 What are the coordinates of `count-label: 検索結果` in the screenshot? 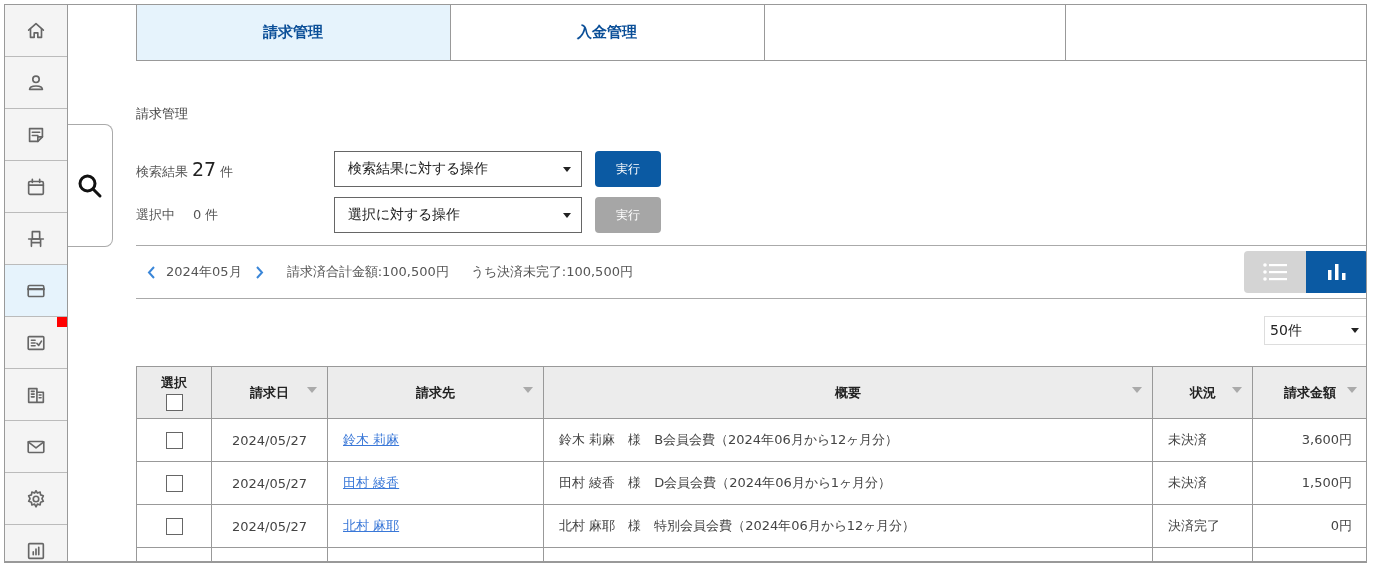 It's located at (162, 171).